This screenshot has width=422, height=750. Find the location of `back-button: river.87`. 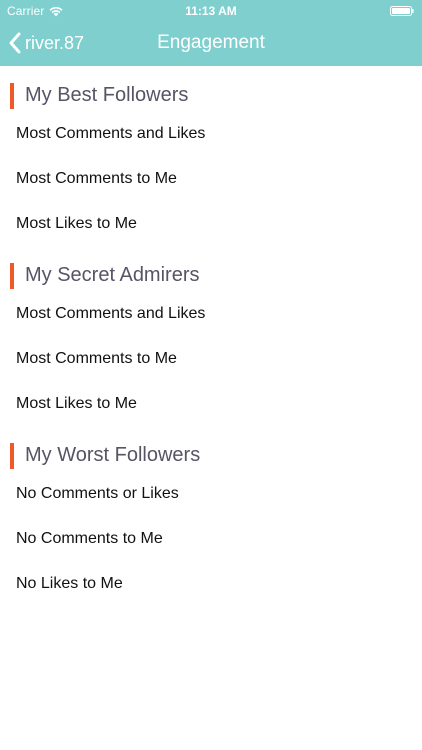

back-button: river.87 is located at coordinates (46, 43).